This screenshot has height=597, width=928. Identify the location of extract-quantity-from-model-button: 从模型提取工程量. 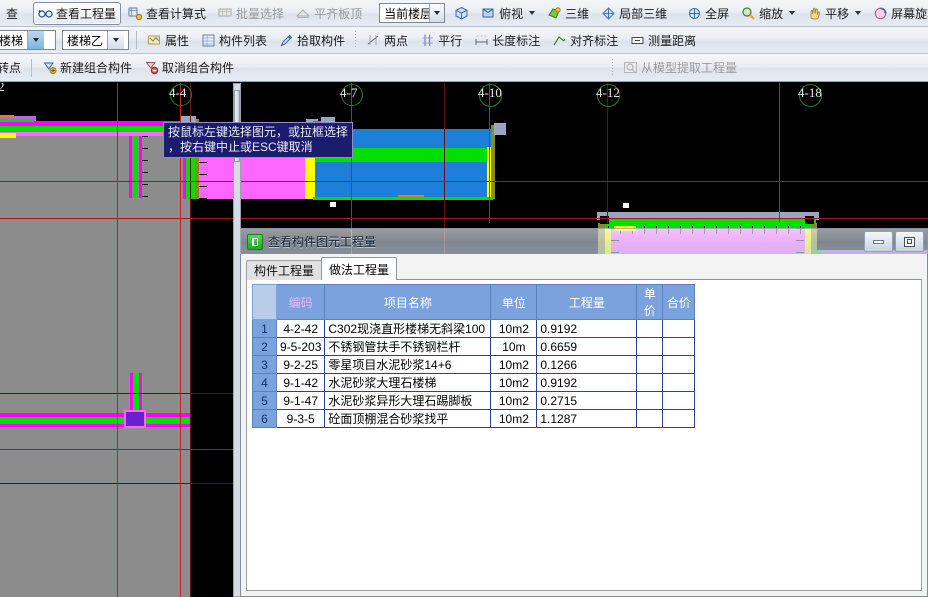
(680, 67).